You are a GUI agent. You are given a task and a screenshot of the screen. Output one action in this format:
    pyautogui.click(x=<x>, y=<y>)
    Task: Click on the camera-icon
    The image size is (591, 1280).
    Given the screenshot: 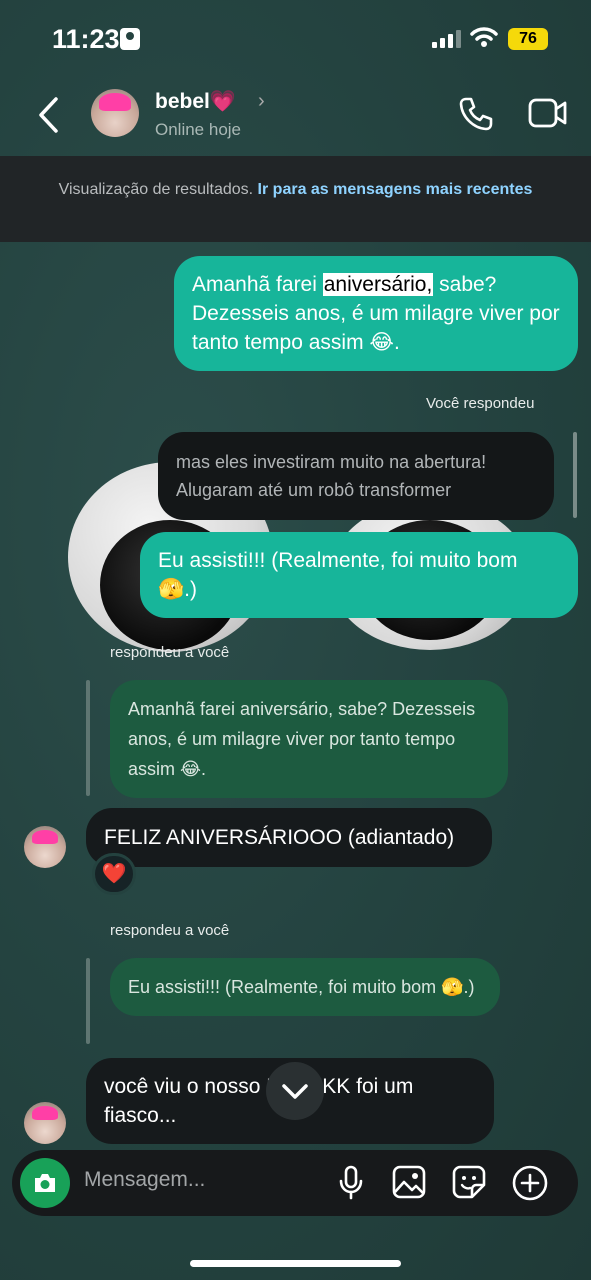 What is the action you would take?
    pyautogui.click(x=45, y=1183)
    